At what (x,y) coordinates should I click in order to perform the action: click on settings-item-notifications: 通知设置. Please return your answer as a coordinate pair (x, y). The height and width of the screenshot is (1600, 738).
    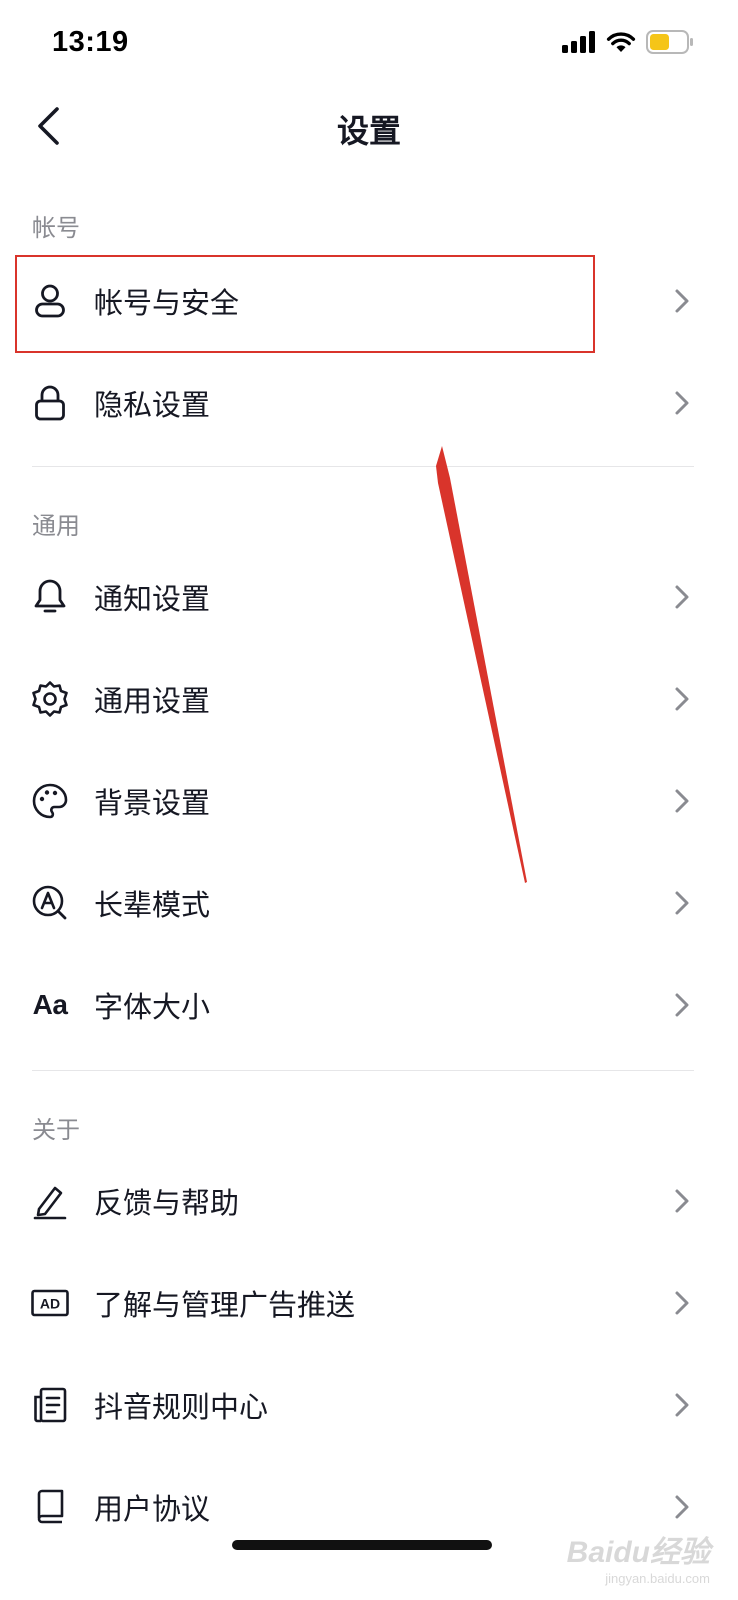
    Looking at the image, I should click on (369, 597).